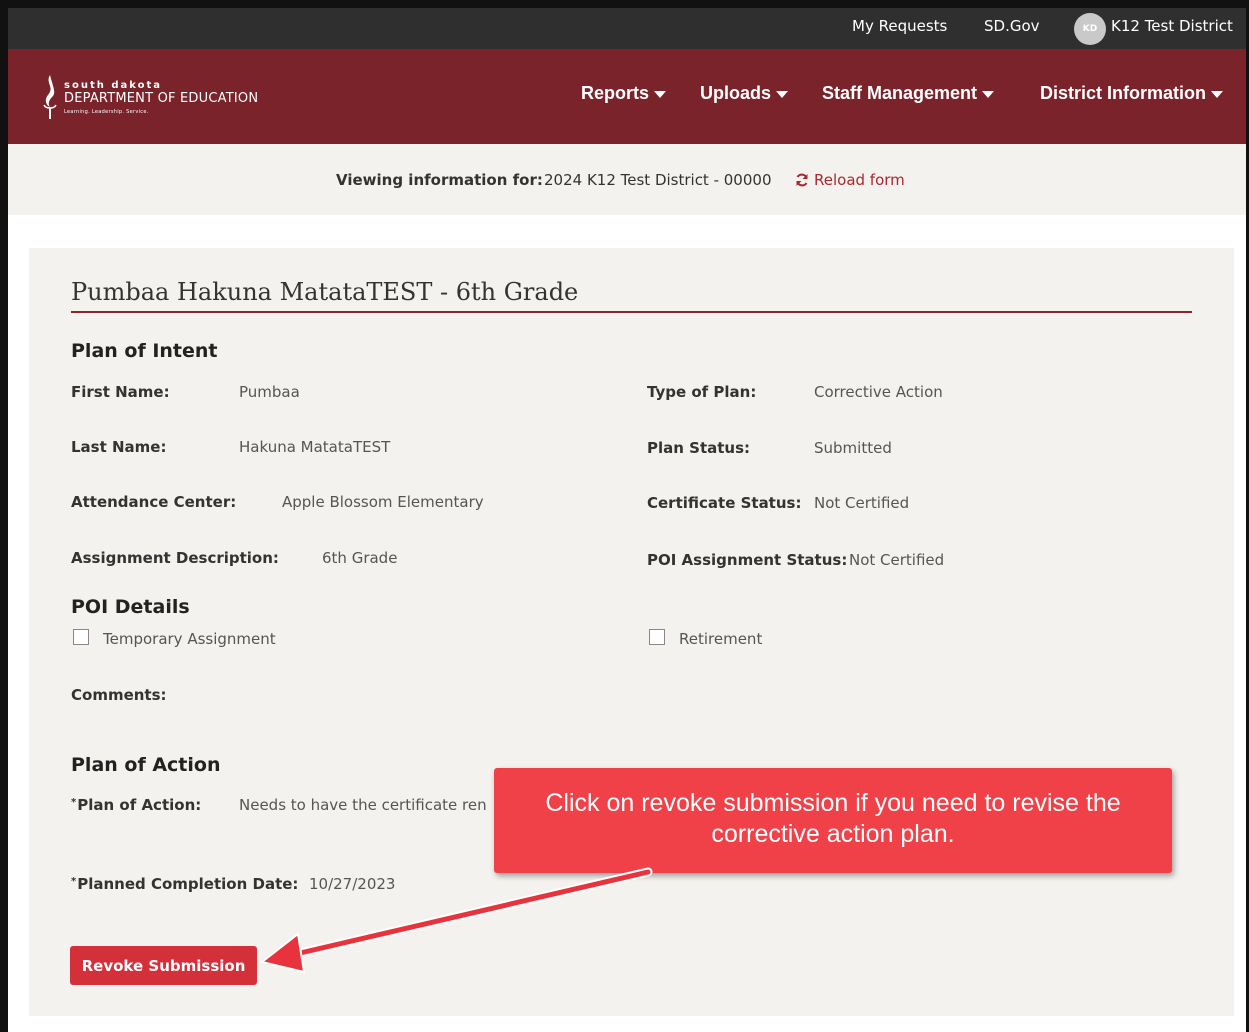 Image resolution: width=1249 pixels, height=1032 pixels. I want to click on attendance-center-label: Attendance Center:, so click(154, 502).